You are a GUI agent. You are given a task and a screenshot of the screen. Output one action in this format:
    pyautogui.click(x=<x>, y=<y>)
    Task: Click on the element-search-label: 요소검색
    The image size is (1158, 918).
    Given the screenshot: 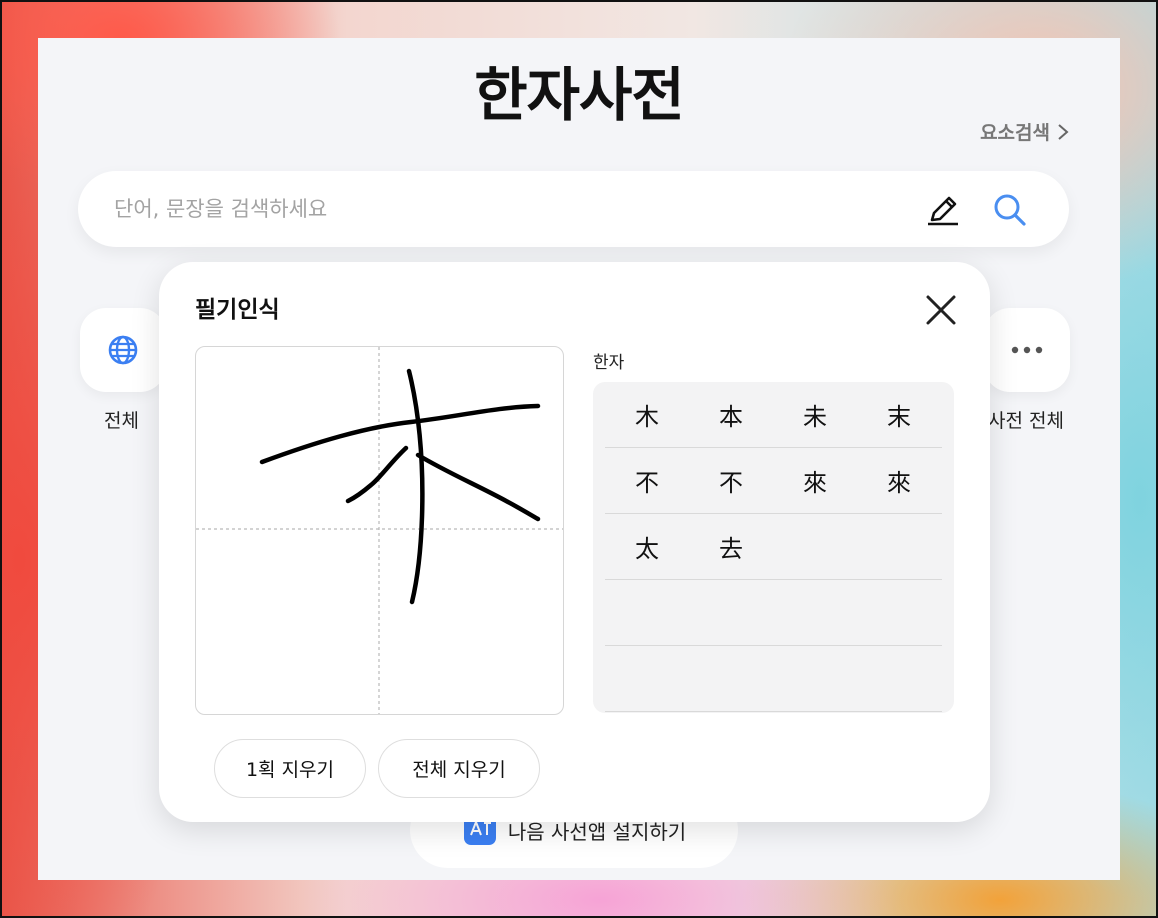 What is the action you would take?
    pyautogui.click(x=1015, y=133)
    